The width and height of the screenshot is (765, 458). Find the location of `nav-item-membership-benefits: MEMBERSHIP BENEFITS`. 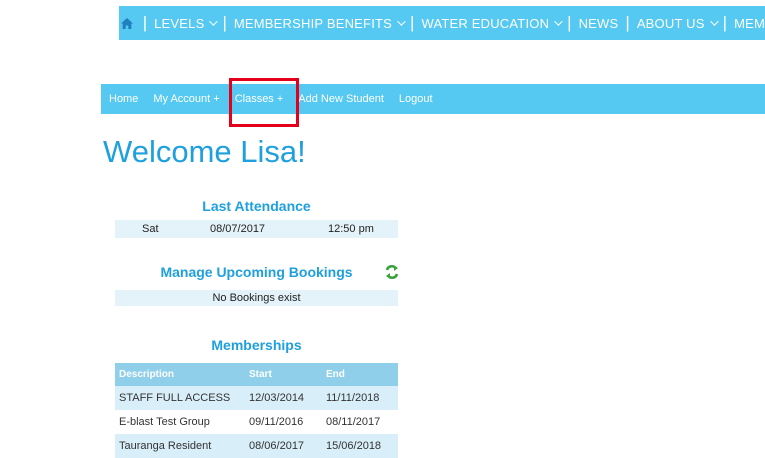

nav-item-membership-benefits: MEMBERSHIP BENEFITS is located at coordinates (319, 23).